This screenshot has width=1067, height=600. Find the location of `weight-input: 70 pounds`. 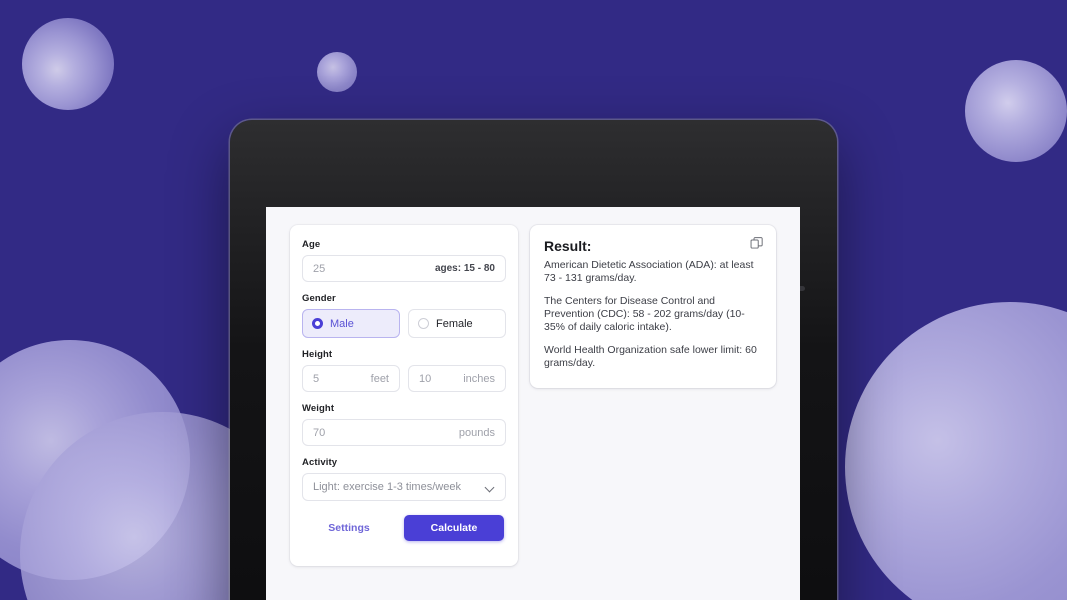

weight-input: 70 pounds is located at coordinates (404, 432).